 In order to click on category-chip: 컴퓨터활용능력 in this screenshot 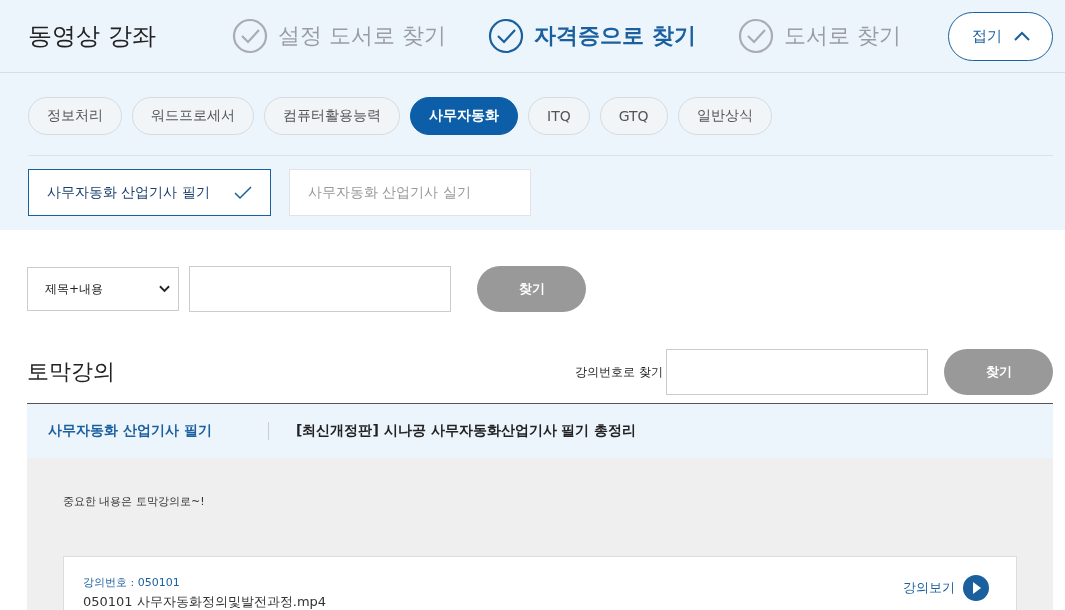, I will do `click(332, 116)`.